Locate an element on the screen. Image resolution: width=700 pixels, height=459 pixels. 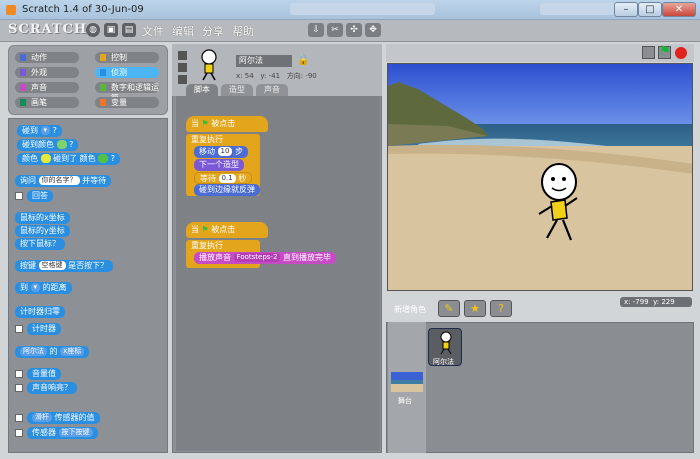
choose-sprite-button: ★ is located at coordinates (475, 308).